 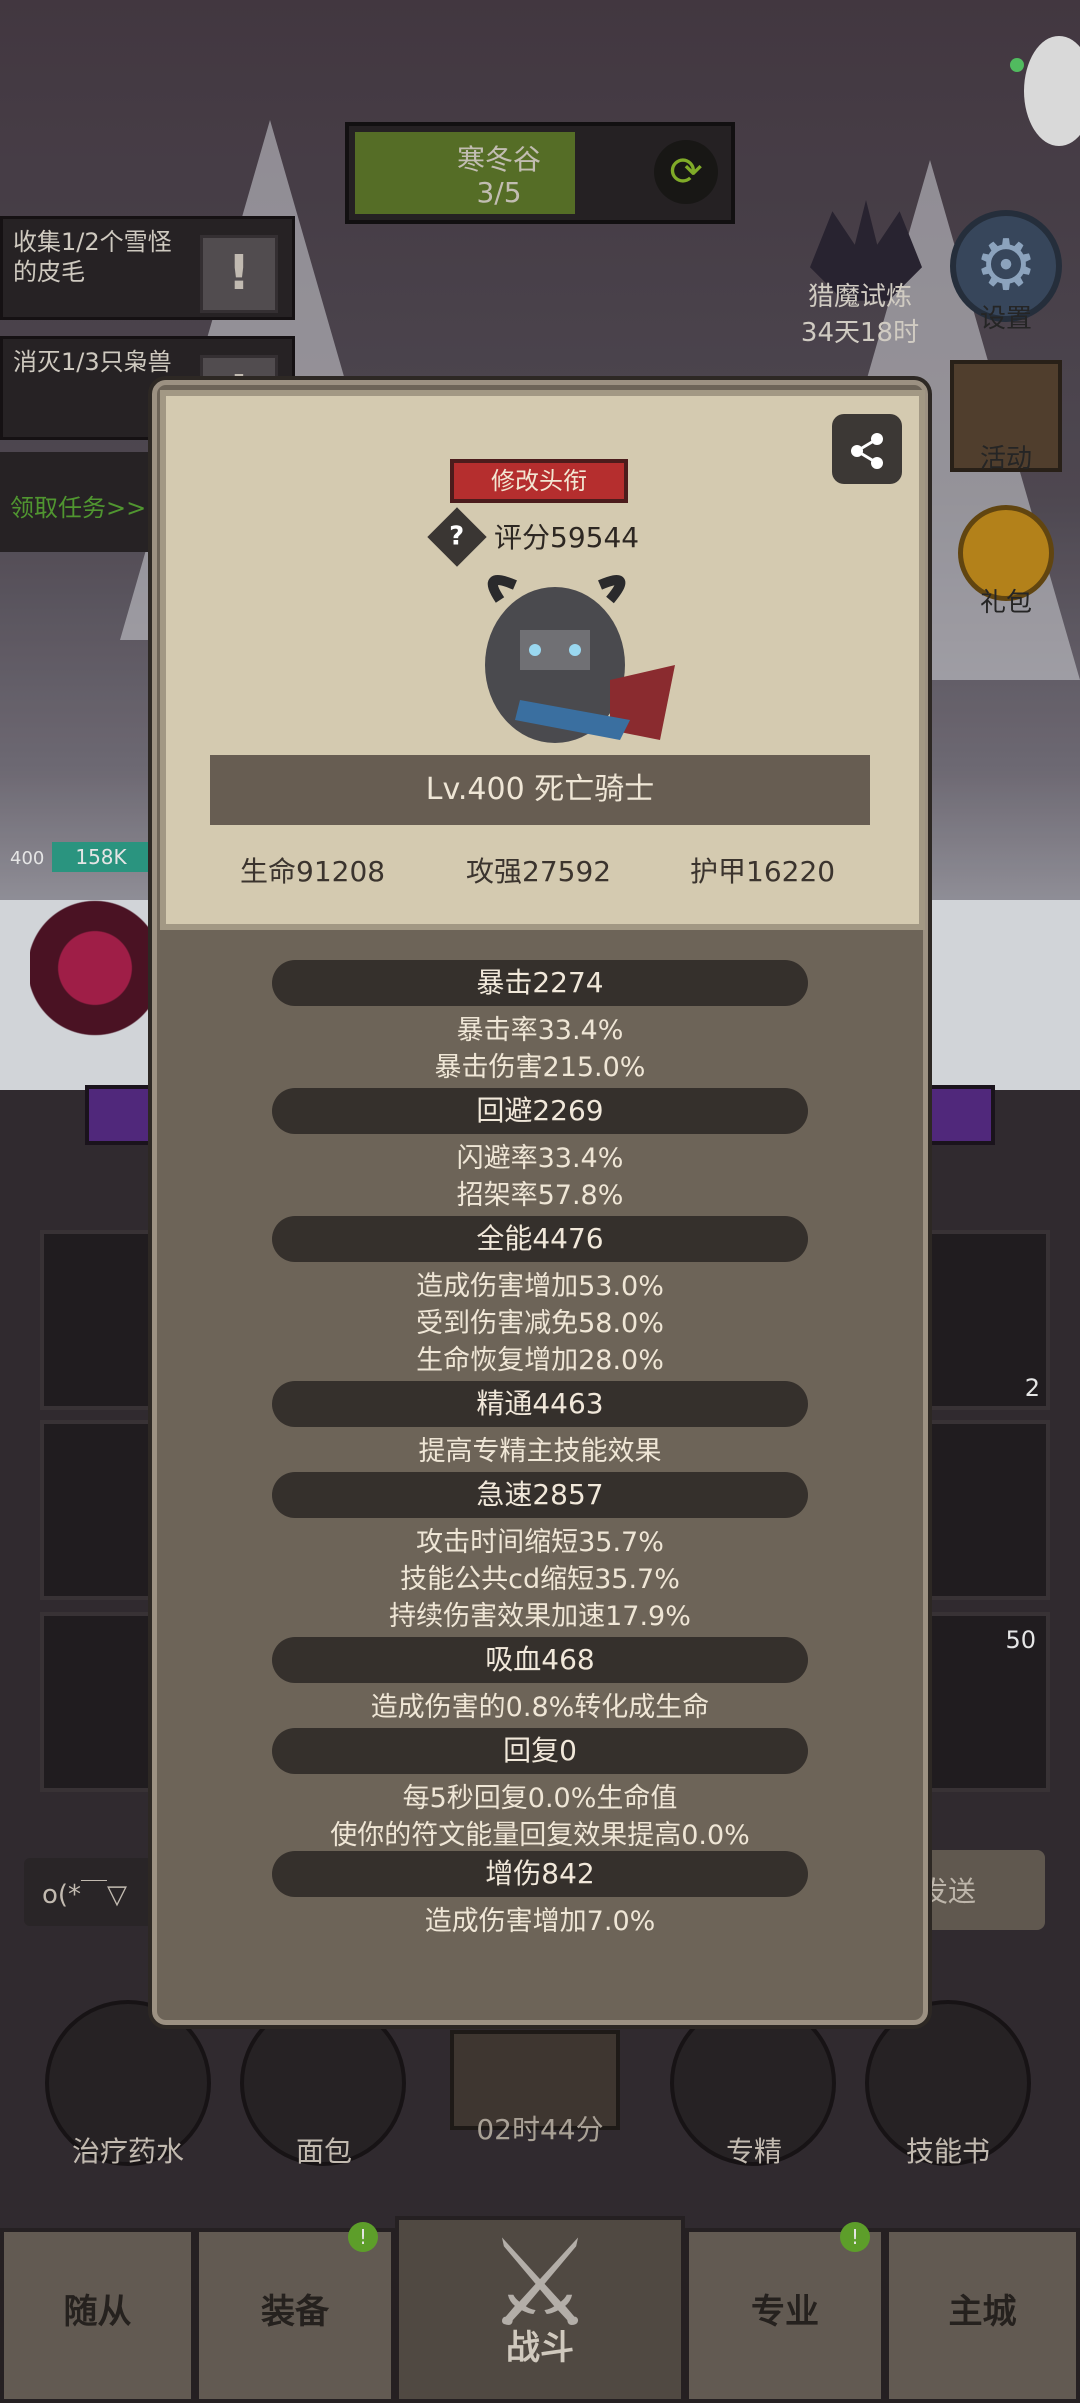 I want to click on stat-header-damage-bonus: 增伤842, so click(x=540, y=1874).